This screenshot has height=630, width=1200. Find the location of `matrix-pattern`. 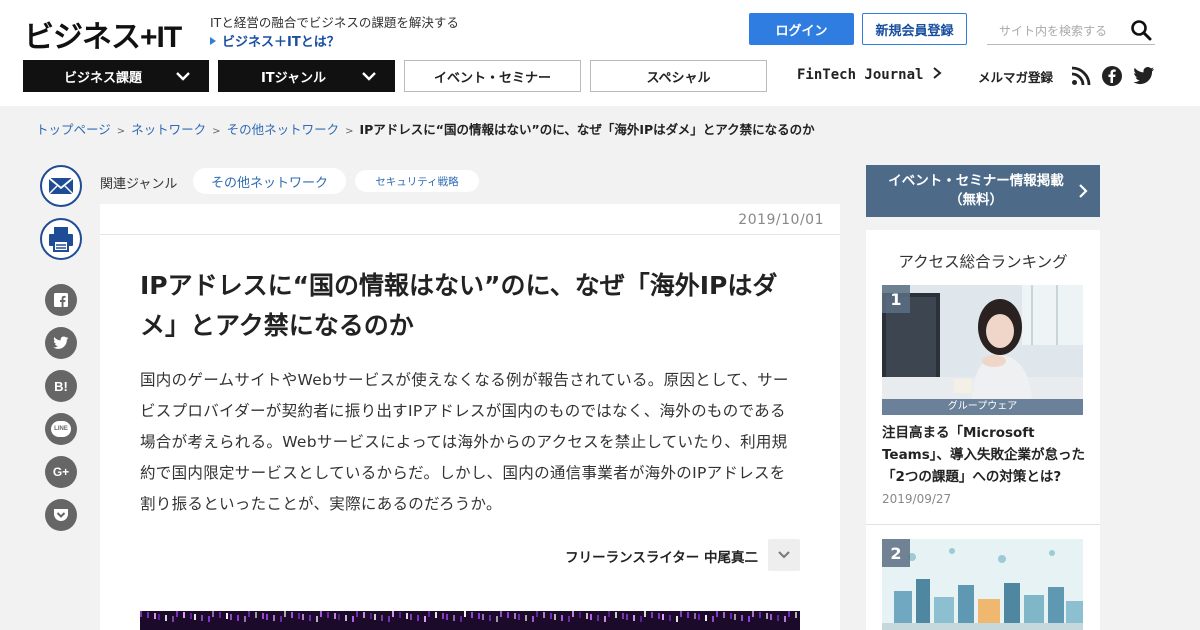

matrix-pattern is located at coordinates (470, 620).